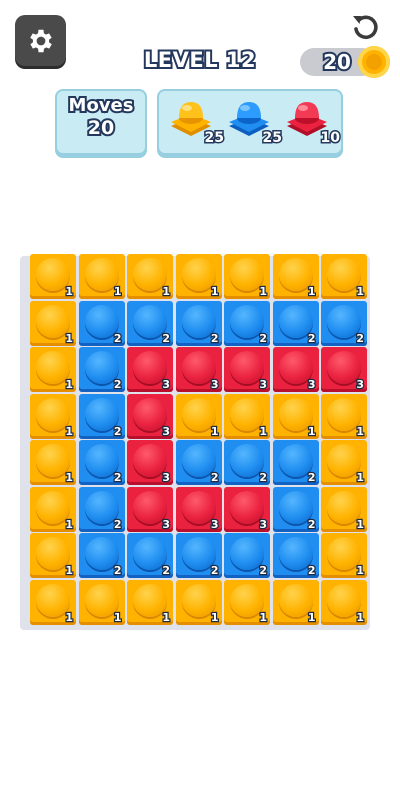 This screenshot has width=400, height=800. I want to click on restart-button, so click(365, 27).